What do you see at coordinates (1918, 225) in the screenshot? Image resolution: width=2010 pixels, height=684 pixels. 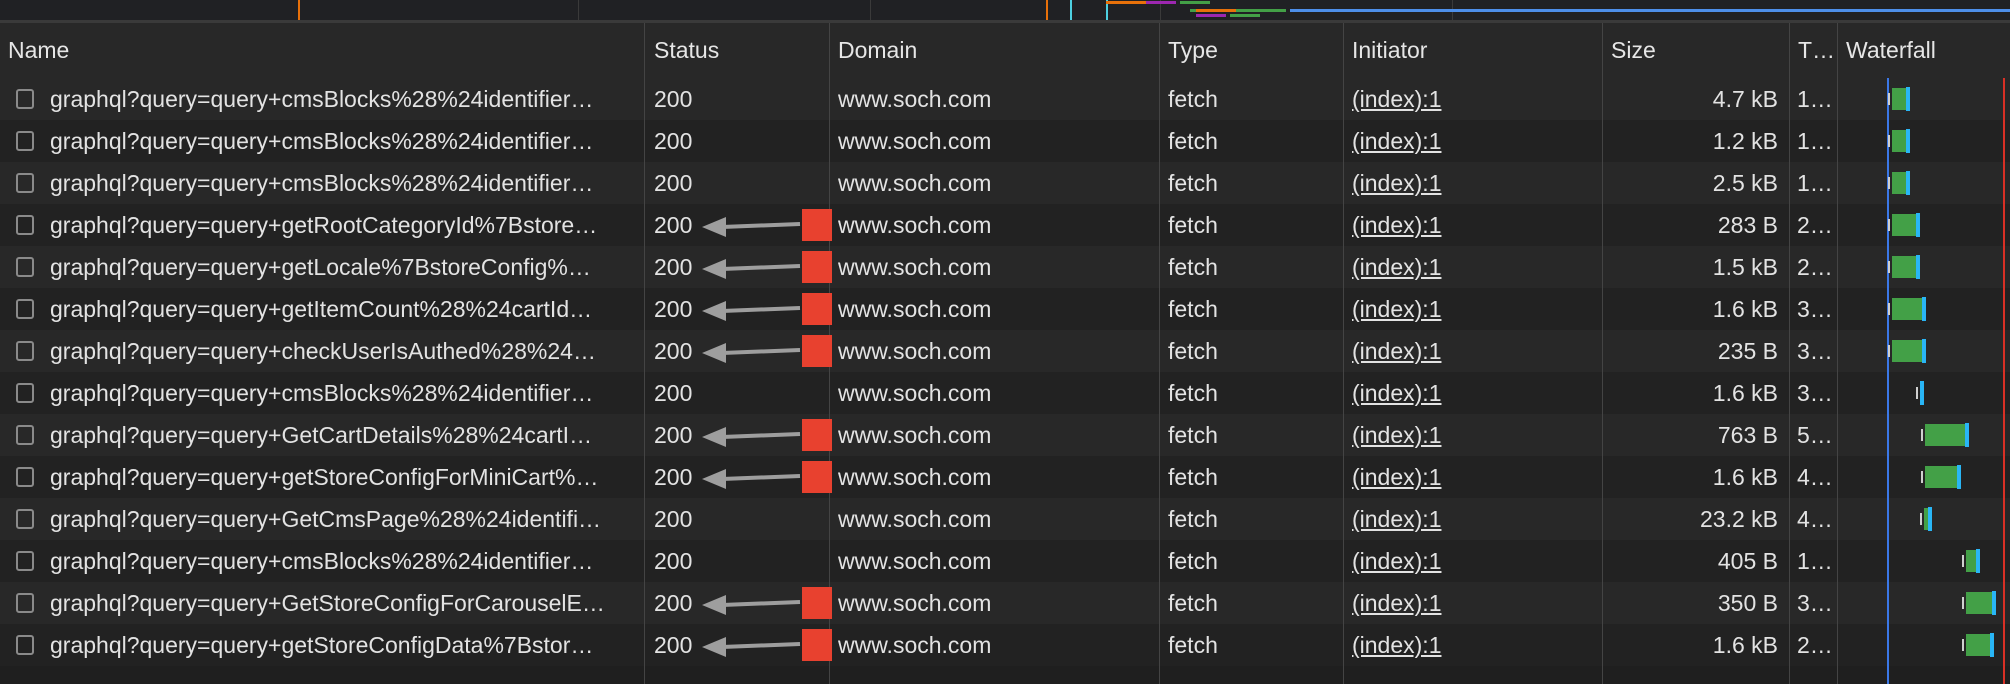 I see `waterfall-download-segment` at bounding box center [1918, 225].